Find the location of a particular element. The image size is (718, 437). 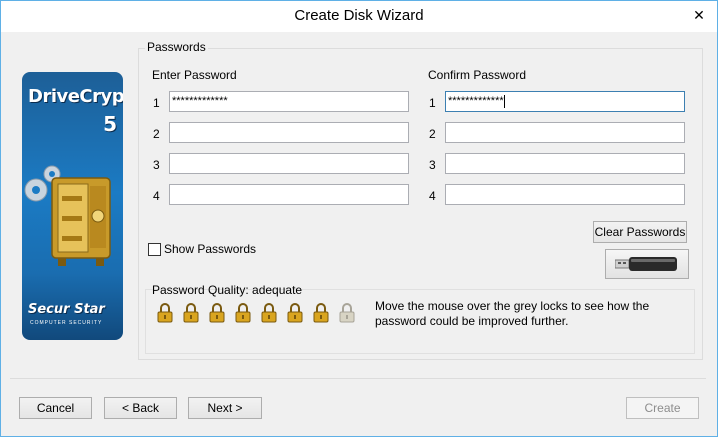

next-button: Next > is located at coordinates (225, 408).